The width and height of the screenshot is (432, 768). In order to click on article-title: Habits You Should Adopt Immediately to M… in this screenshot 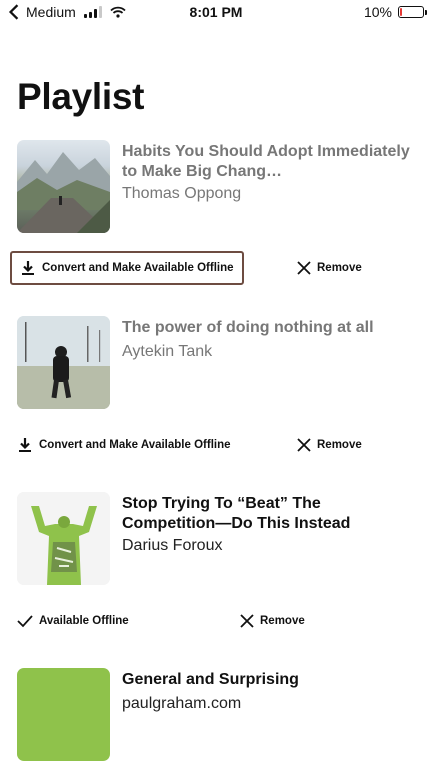, I will do `click(267, 162)`.